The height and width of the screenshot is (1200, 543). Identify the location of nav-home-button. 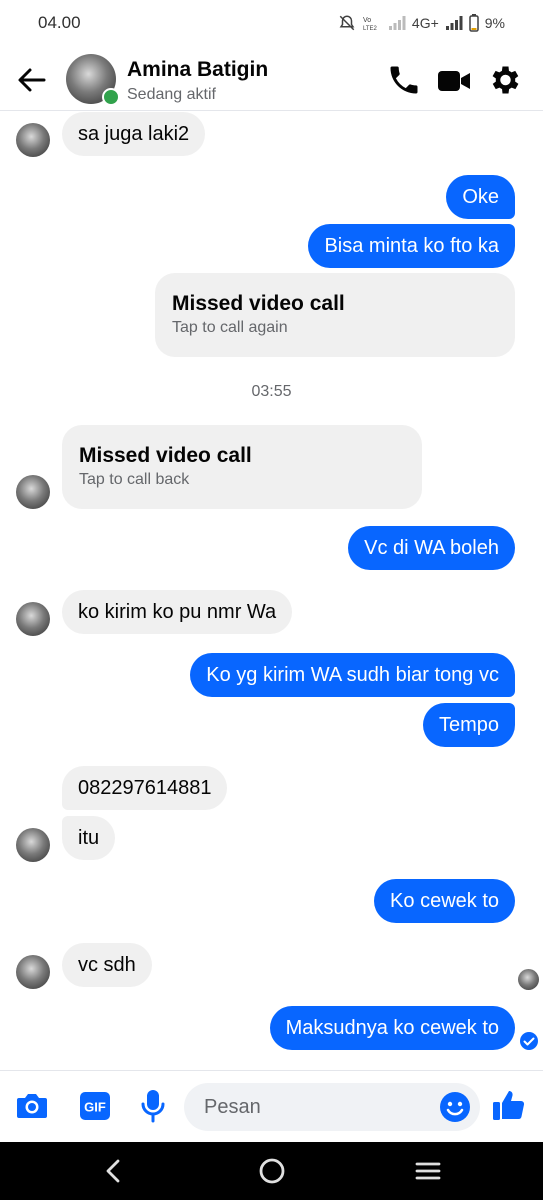
(272, 1173).